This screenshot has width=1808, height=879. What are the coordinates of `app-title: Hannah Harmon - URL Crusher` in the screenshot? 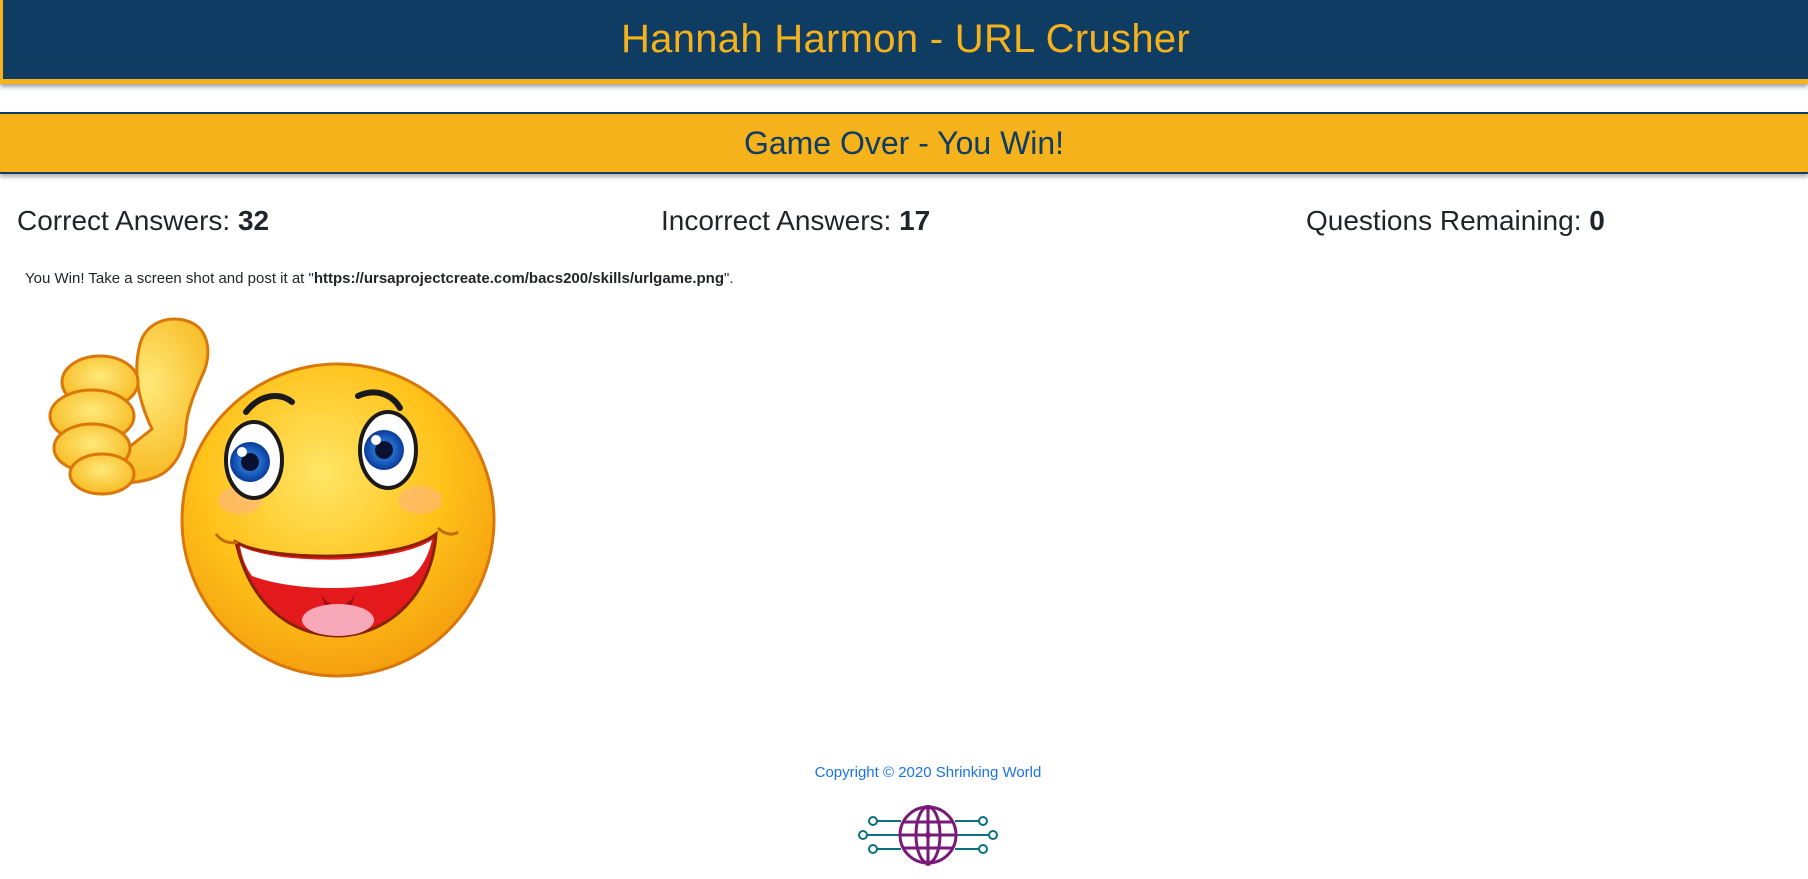 It's located at (905, 39).